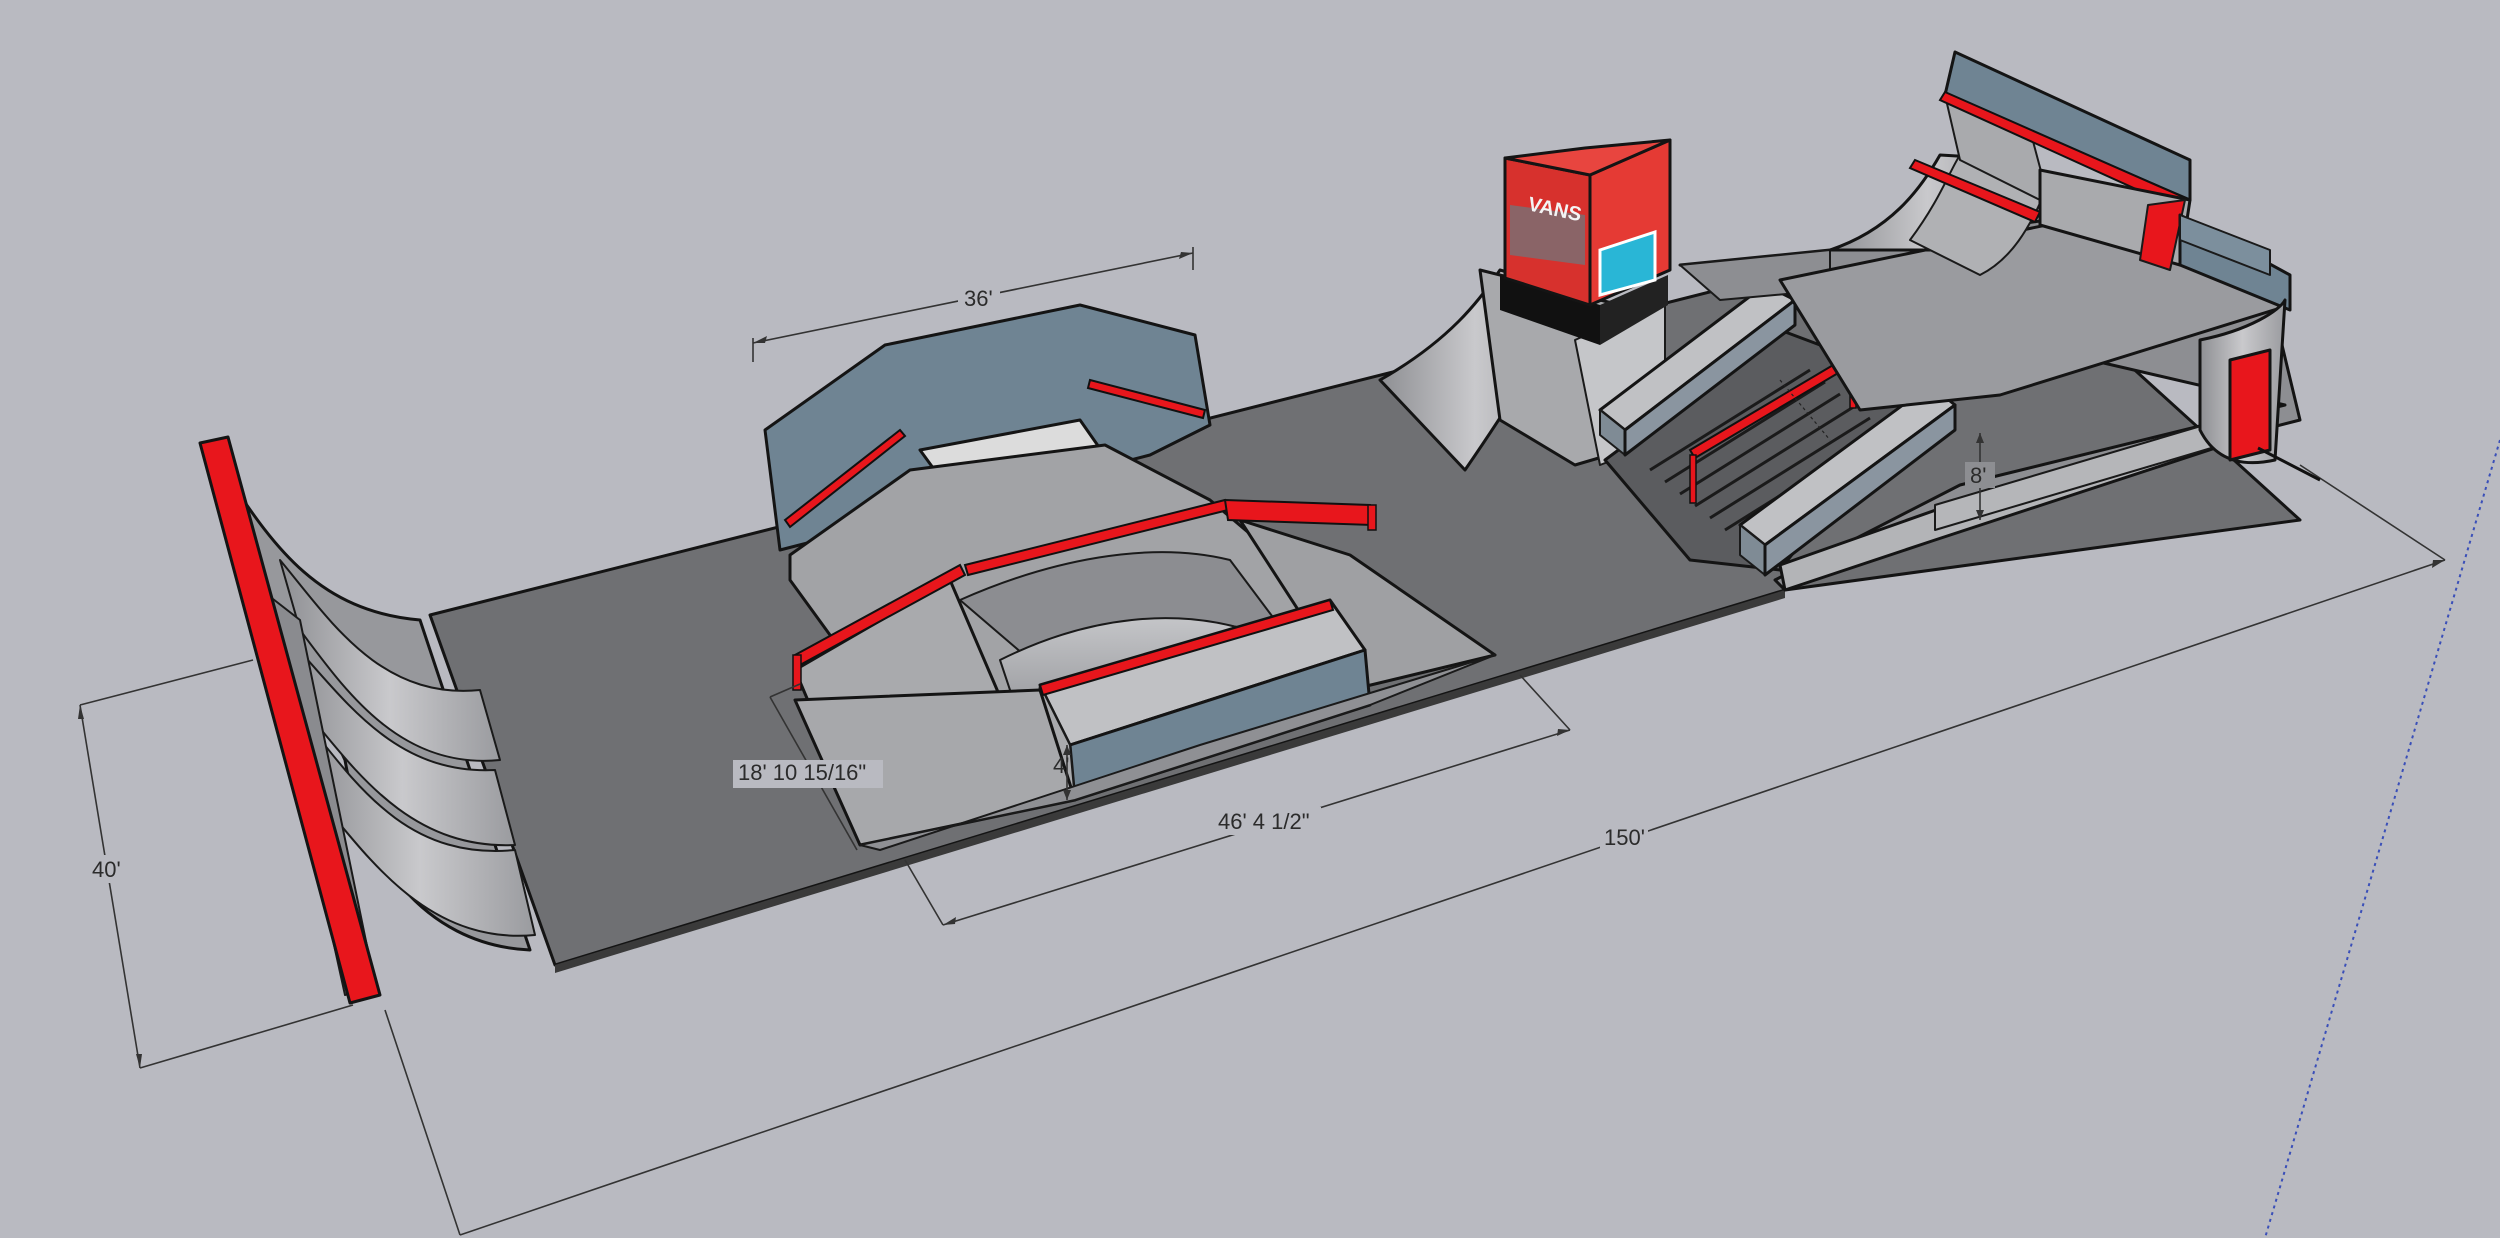 This screenshot has height=1238, width=2500. Describe the element at coordinates (1264, 821) in the screenshot. I see `dim-box-length: 46' 4 1/2"` at that location.